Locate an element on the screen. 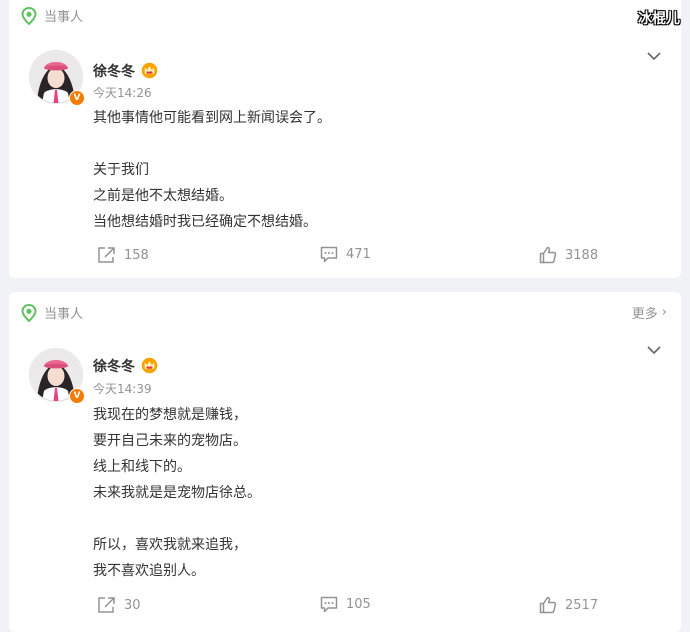  content-line: 我不喜欢追别人。 is located at coordinates (149, 571).